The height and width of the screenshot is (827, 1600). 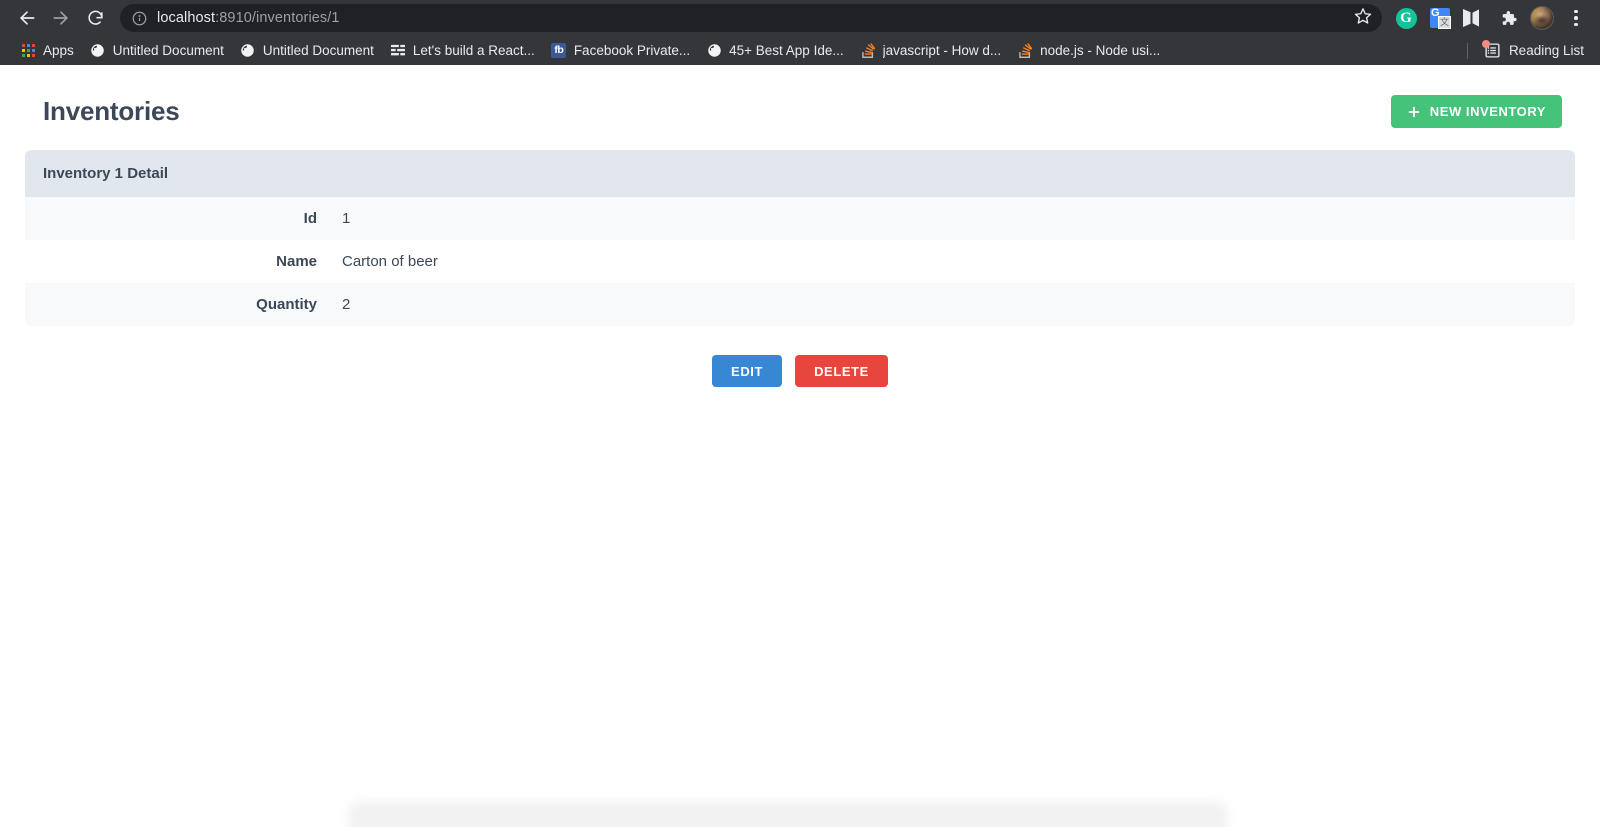 I want to click on puzzle-icon, so click(x=1508, y=18).